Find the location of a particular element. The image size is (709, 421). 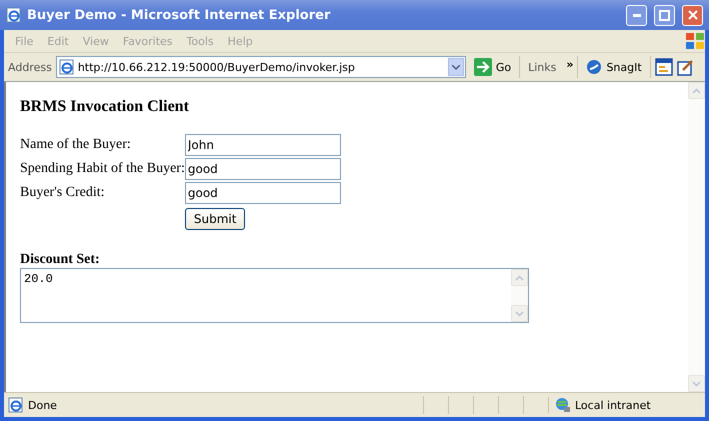

maximize-button is located at coordinates (664, 15).